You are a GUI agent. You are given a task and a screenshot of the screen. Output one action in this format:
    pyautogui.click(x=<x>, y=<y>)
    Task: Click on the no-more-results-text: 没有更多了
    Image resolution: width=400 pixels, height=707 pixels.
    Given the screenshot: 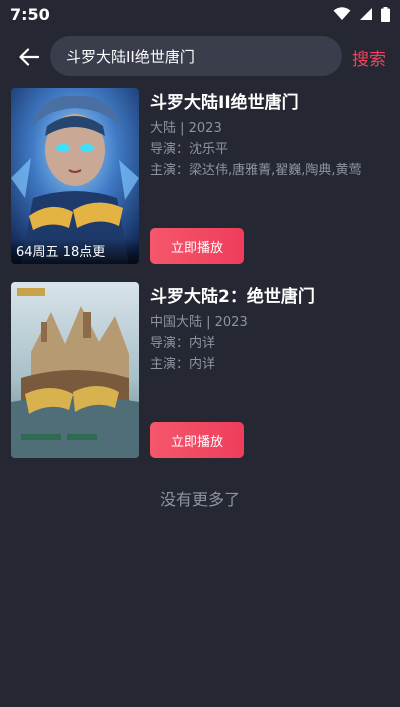 What is the action you would take?
    pyautogui.click(x=199, y=499)
    